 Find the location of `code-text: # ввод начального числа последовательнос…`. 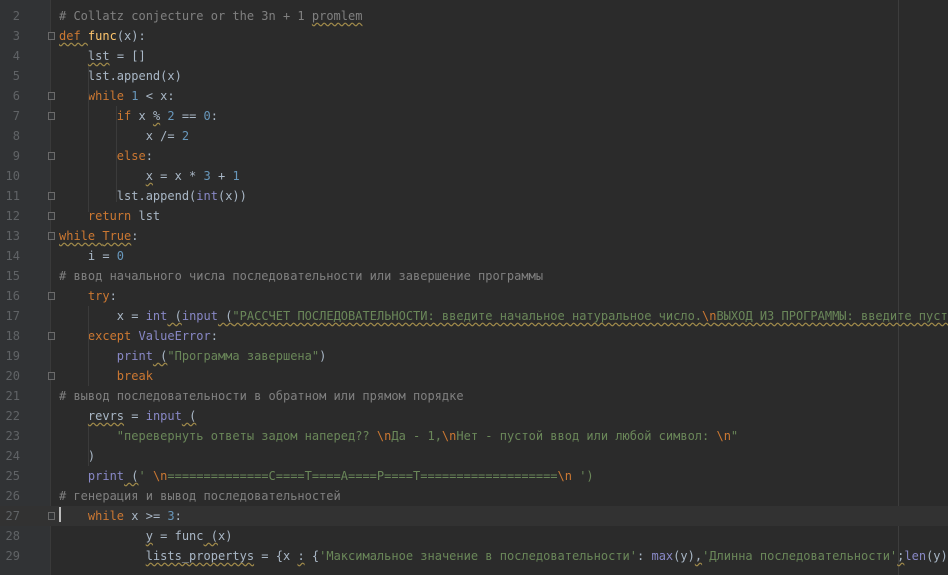

code-text: # ввод начального числа последовательнос… is located at coordinates (301, 276).